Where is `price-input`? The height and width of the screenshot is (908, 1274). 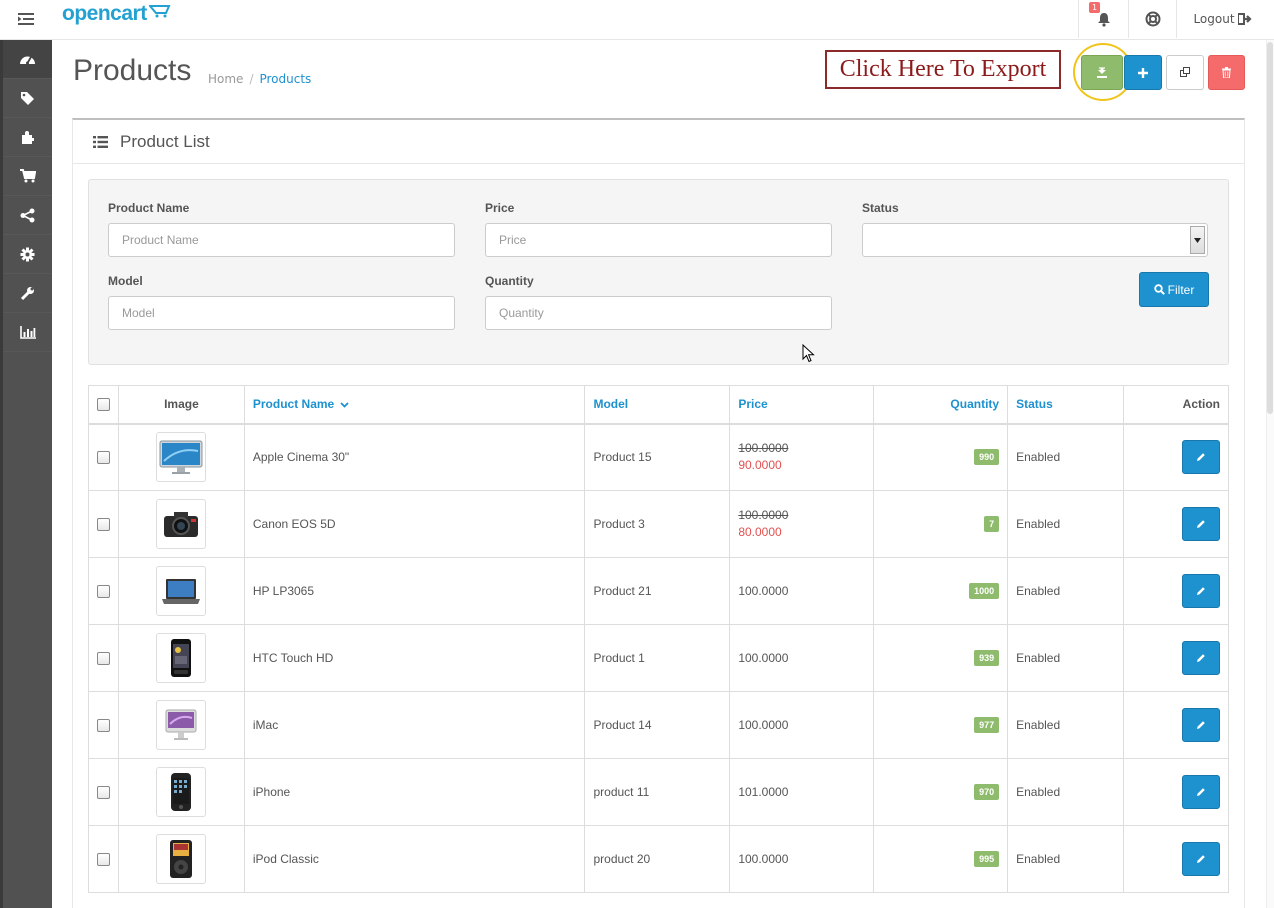
price-input is located at coordinates (658, 240).